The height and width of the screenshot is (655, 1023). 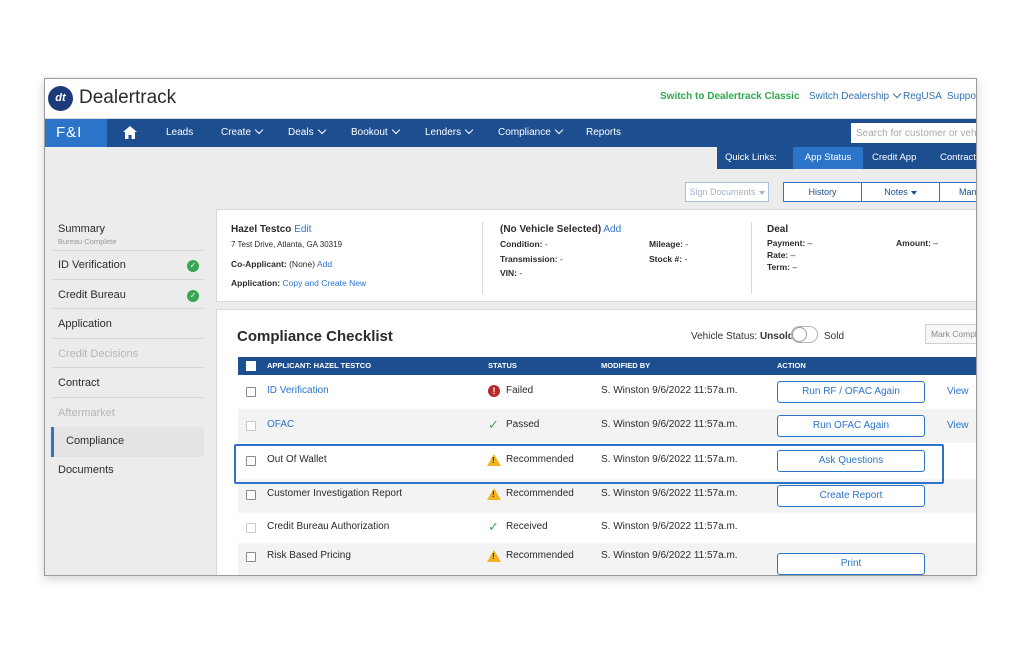 I want to click on nav-lenders-label: Lenders, so click(x=443, y=132).